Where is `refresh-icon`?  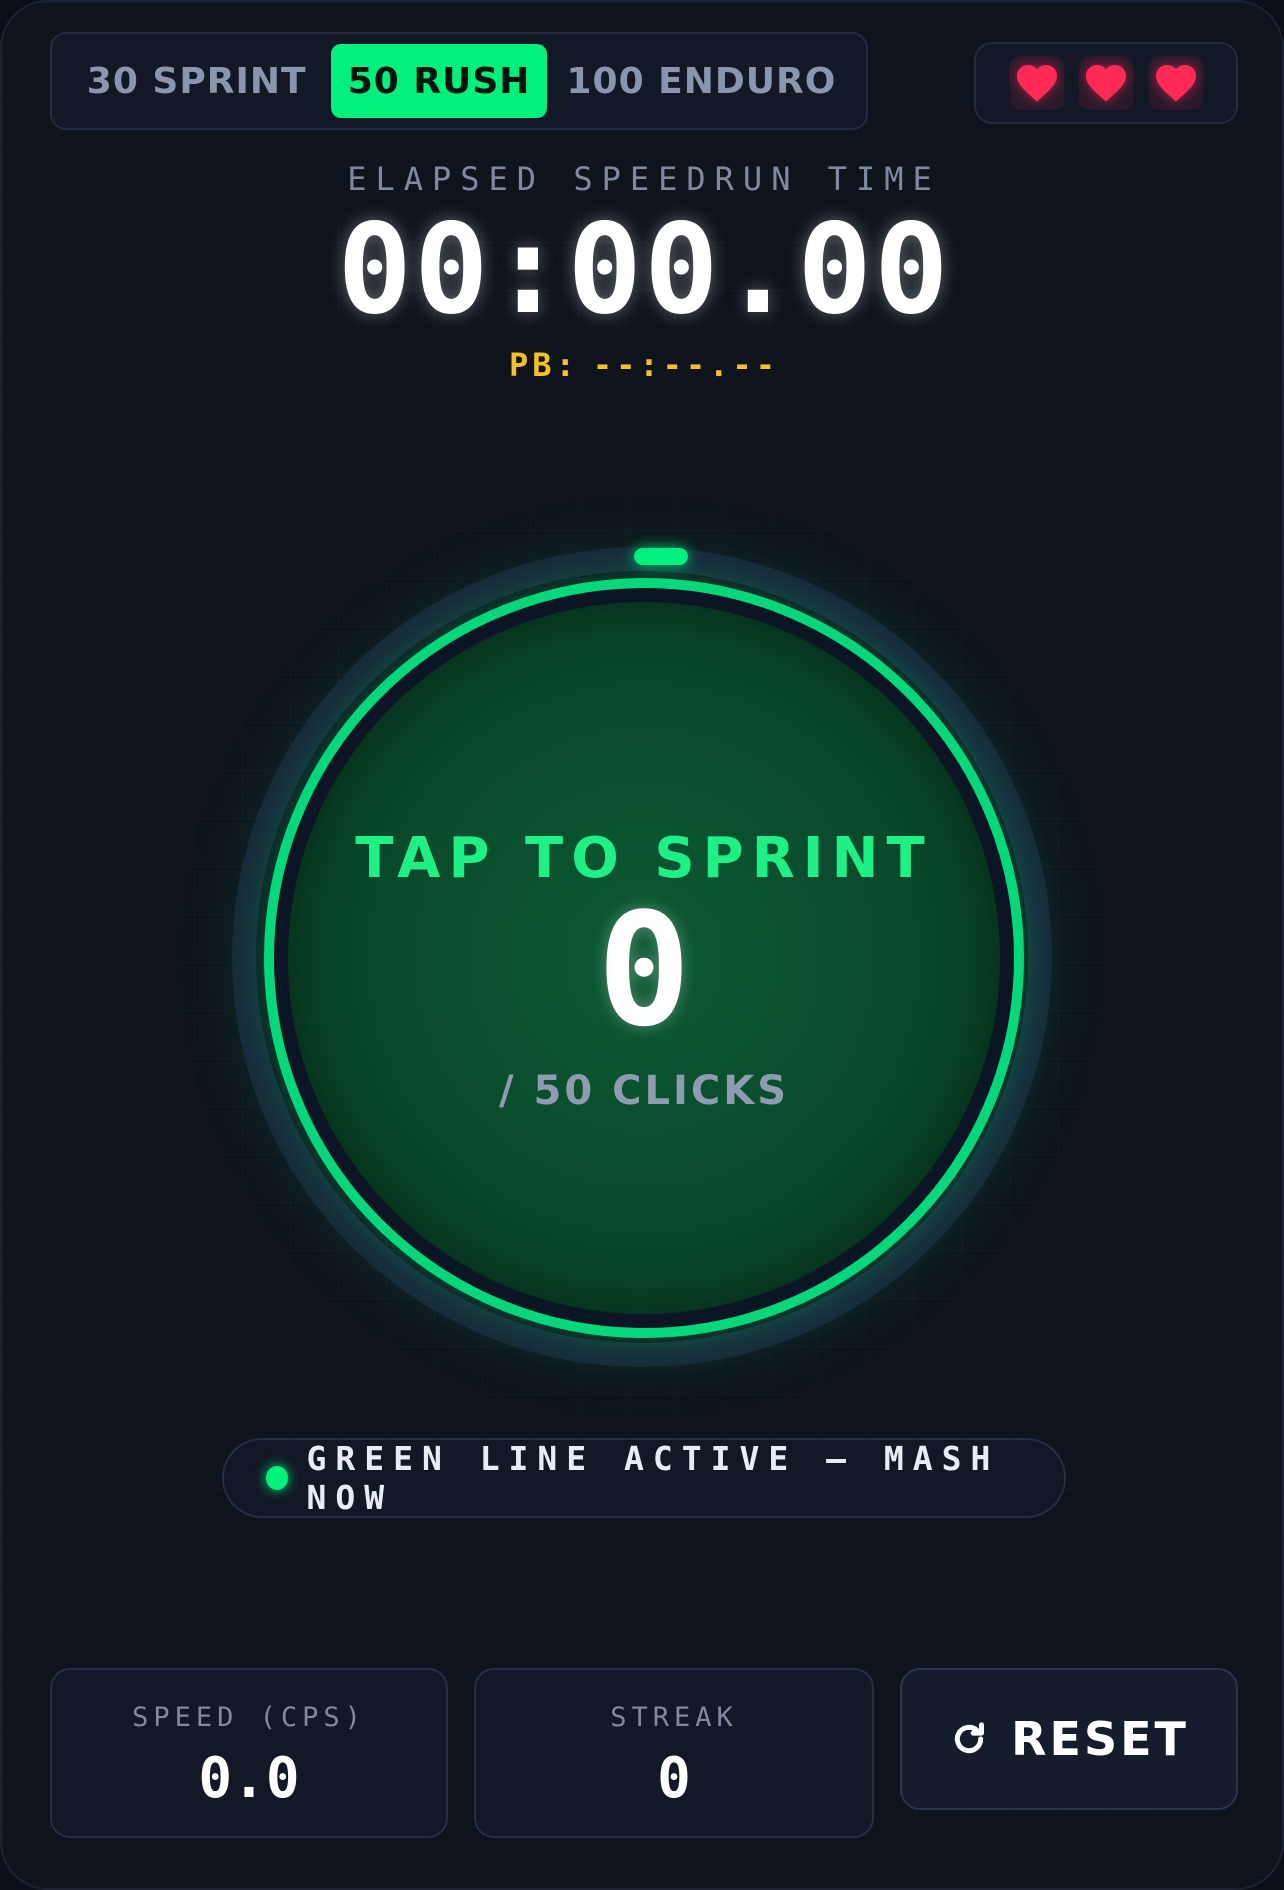 refresh-icon is located at coordinates (969, 1738).